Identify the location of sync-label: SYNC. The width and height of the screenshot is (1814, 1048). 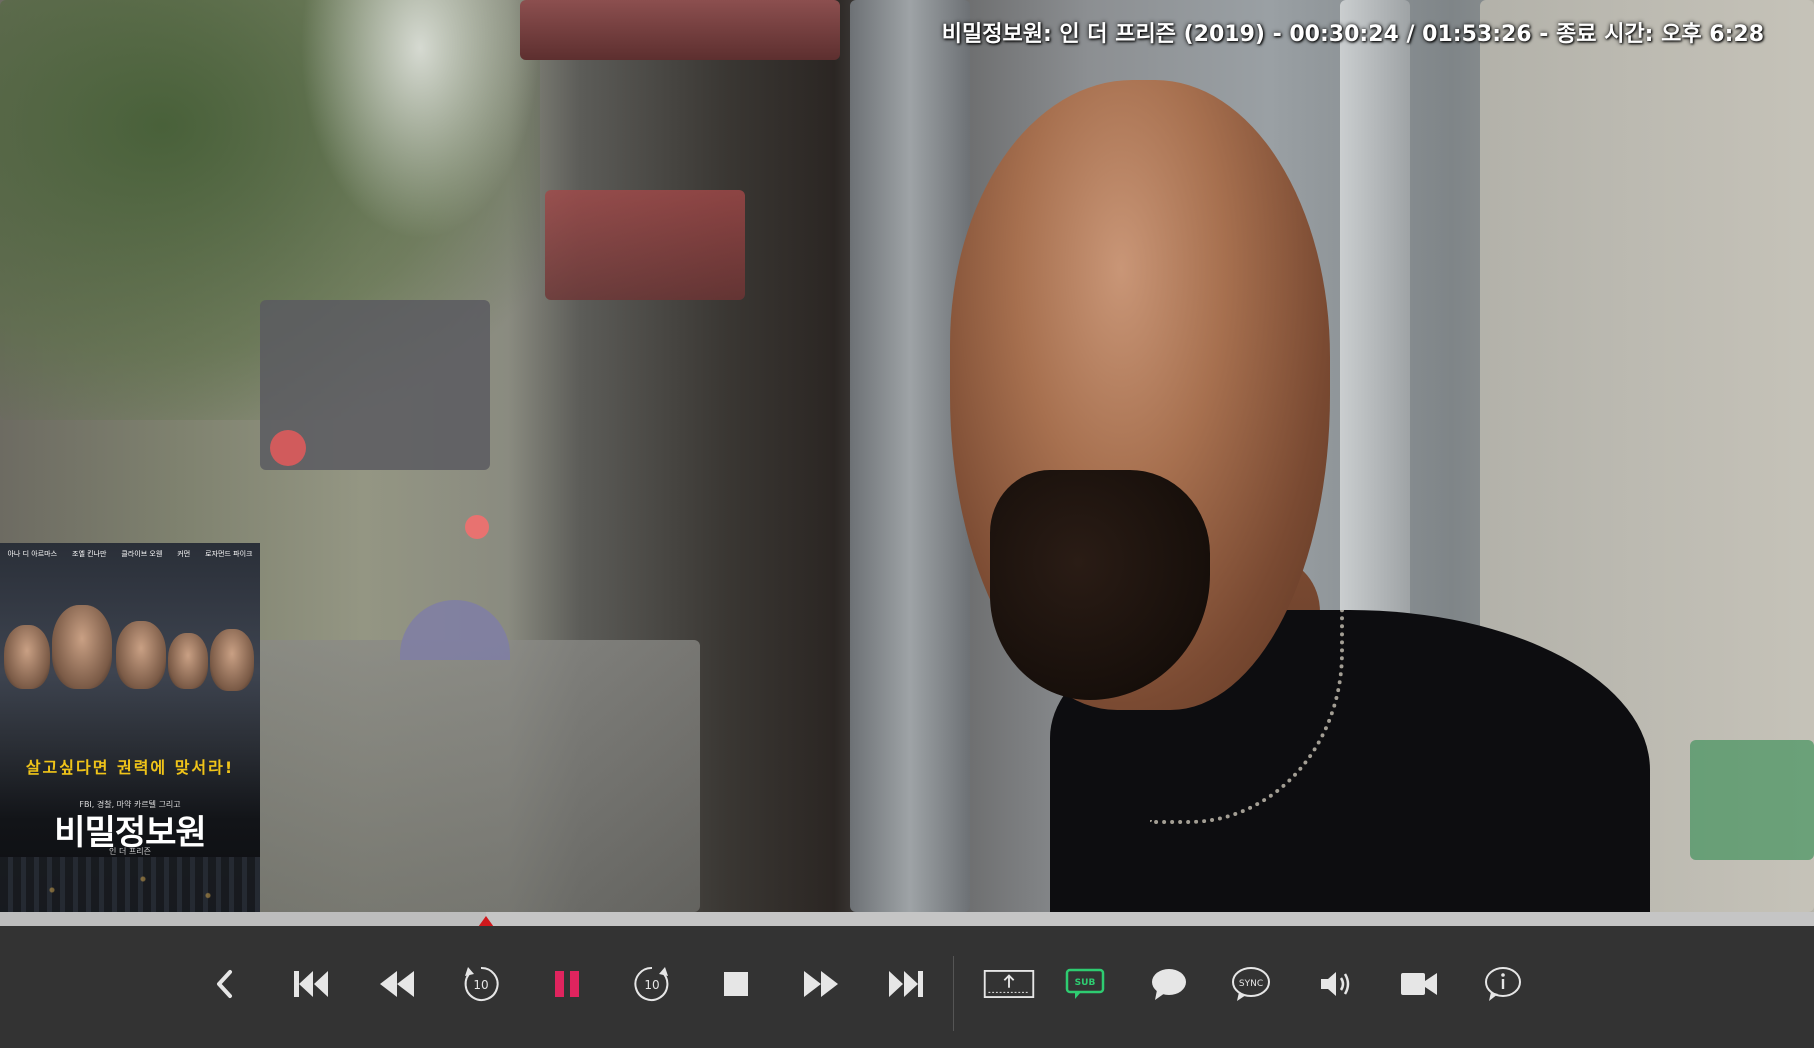
(1251, 984).